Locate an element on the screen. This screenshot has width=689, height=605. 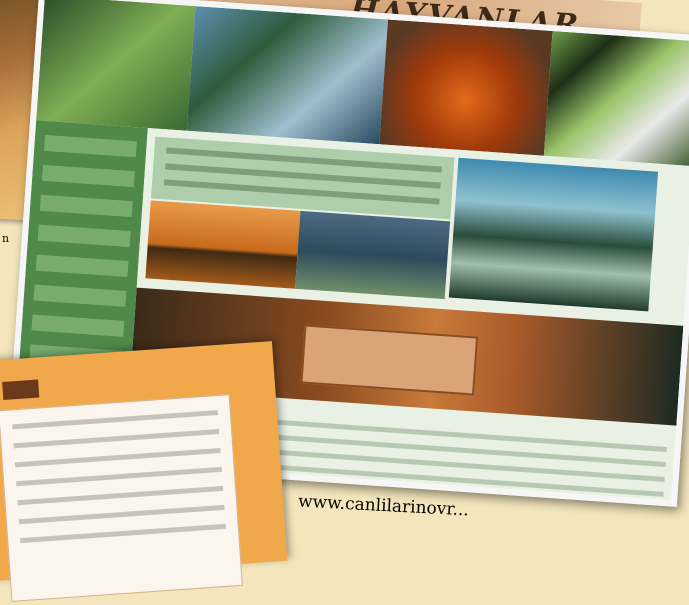
info-panel is located at coordinates (389, 360).